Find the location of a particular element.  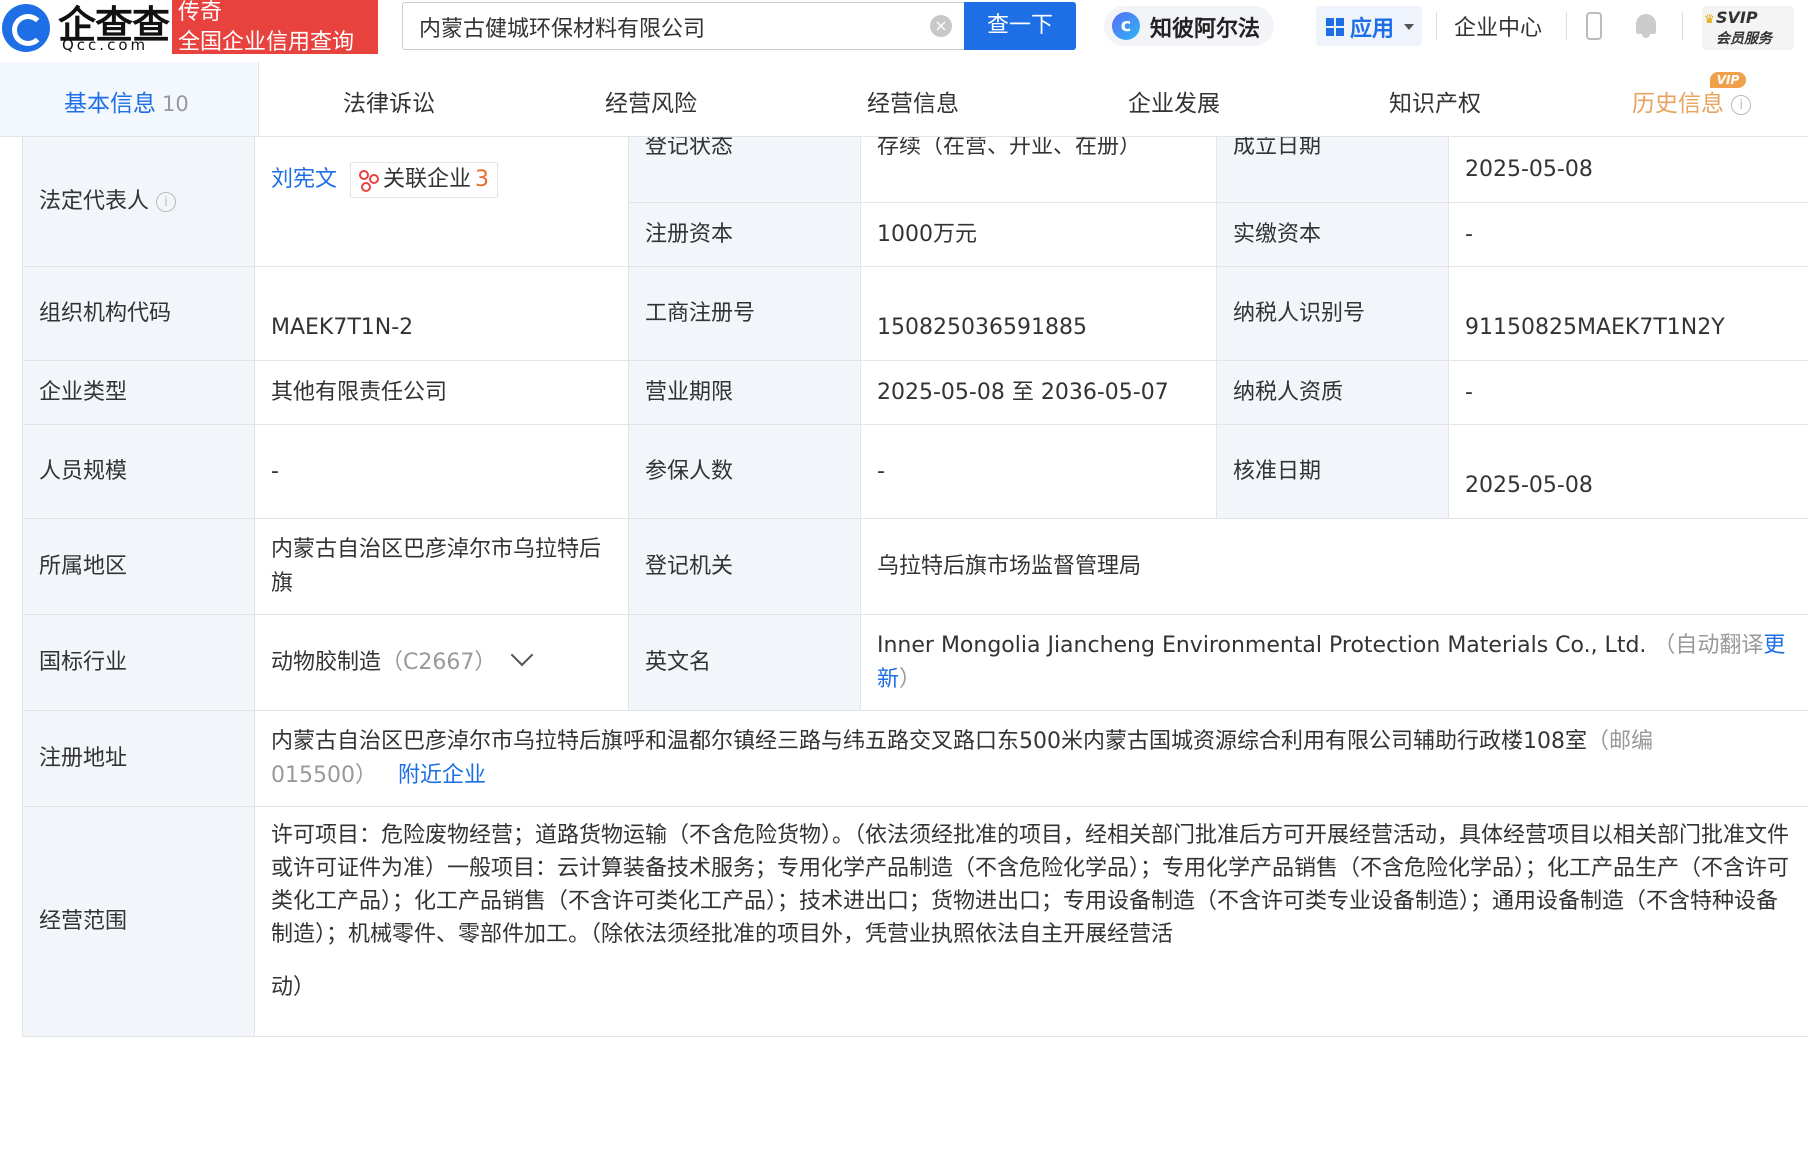

approval-date-label: 核准日期 is located at coordinates (1332, 471).